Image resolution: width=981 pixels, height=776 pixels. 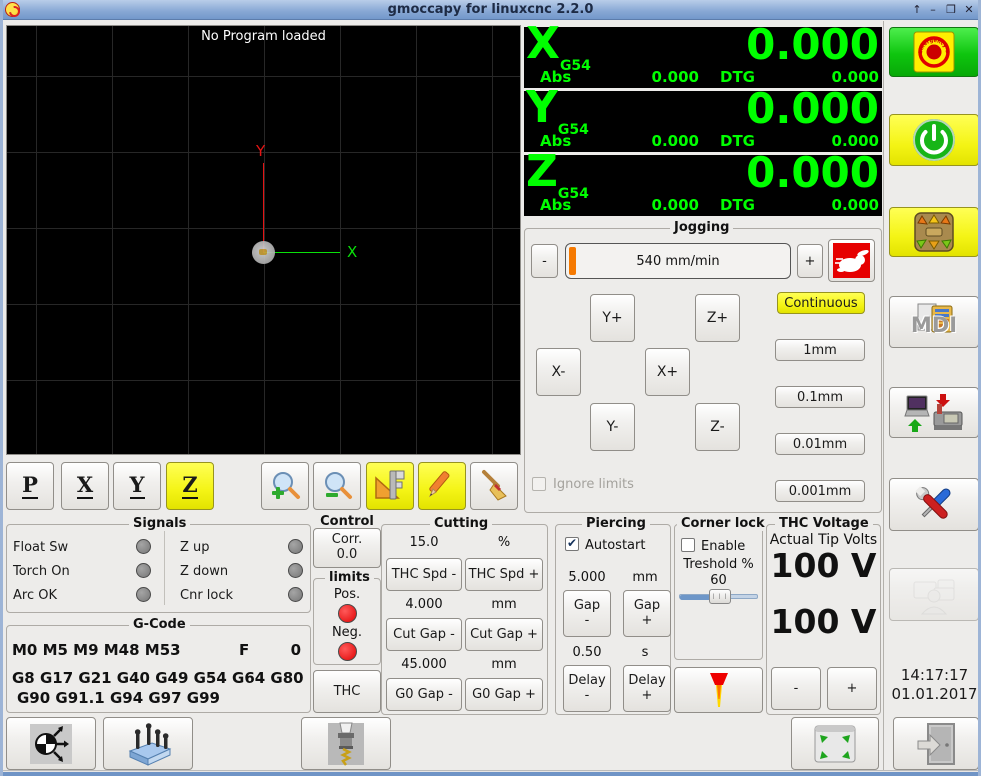 What do you see at coordinates (347, 617) in the screenshot?
I see `limits-frame: limits Pos. Neg.` at bounding box center [347, 617].